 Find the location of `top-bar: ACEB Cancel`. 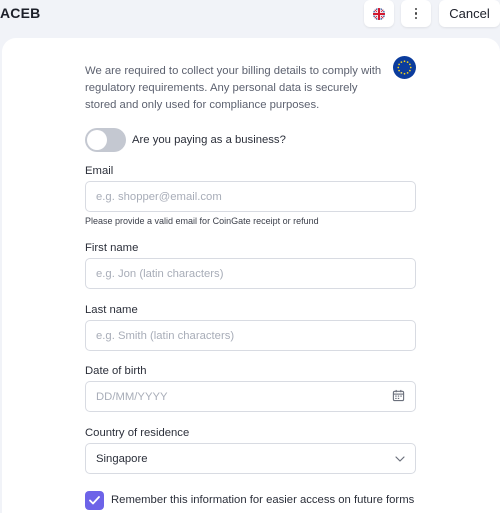

top-bar: ACEB Cancel is located at coordinates (250, 15).